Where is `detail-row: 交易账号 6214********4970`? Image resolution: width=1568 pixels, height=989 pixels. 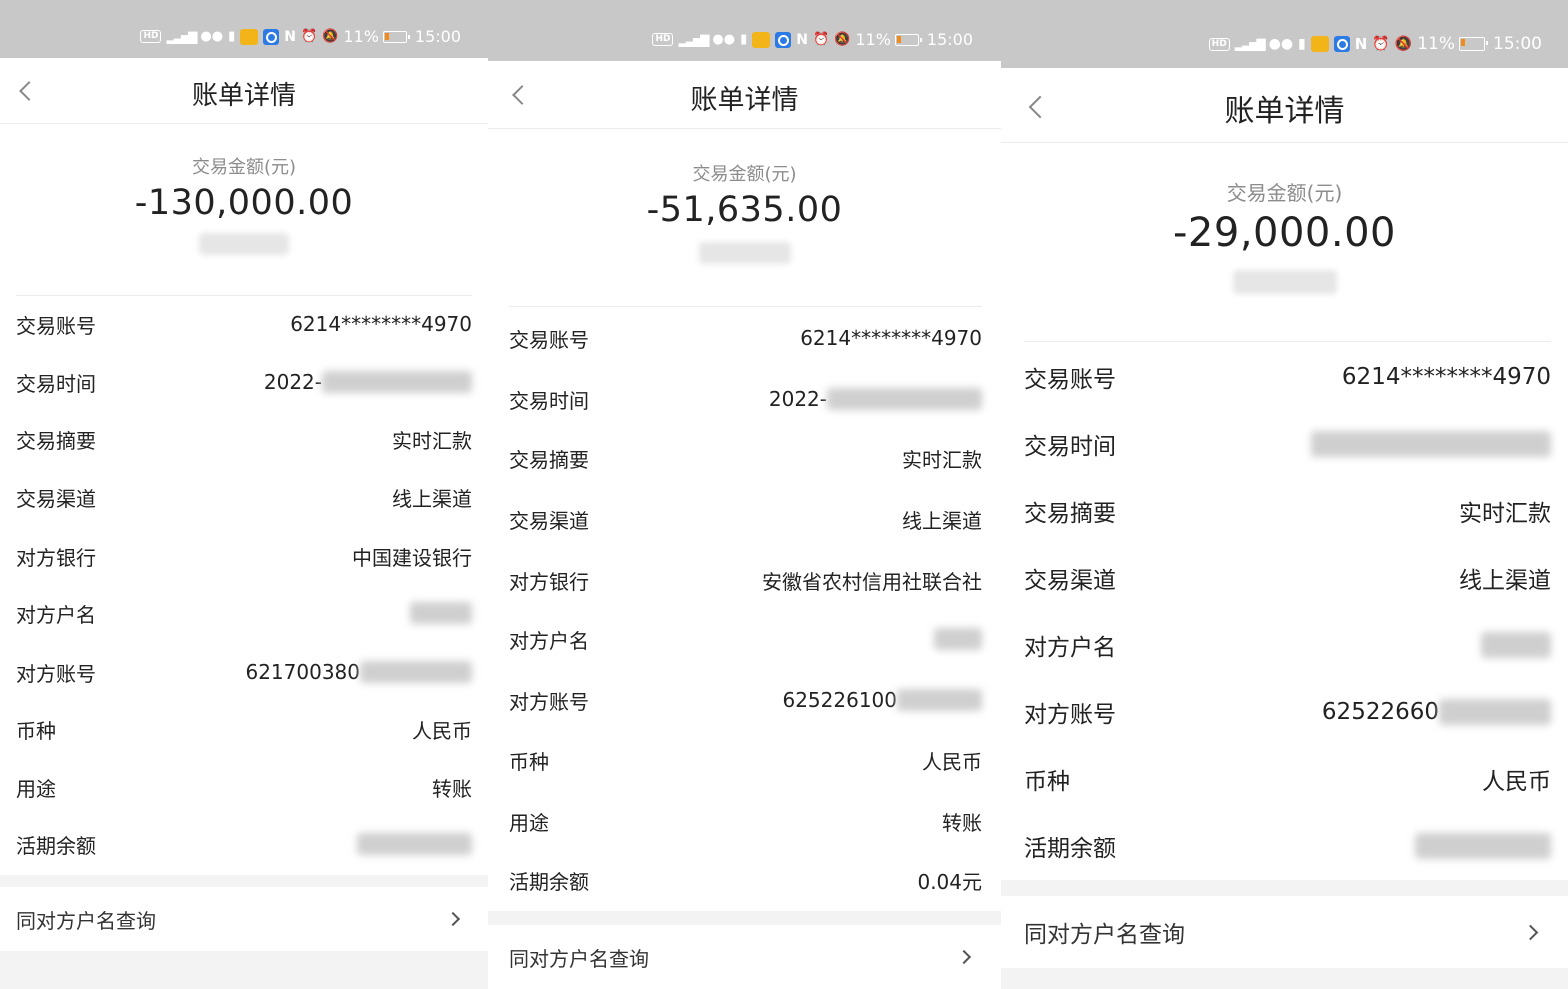 detail-row: 交易账号 6214********4970 is located at coordinates (1287, 377).